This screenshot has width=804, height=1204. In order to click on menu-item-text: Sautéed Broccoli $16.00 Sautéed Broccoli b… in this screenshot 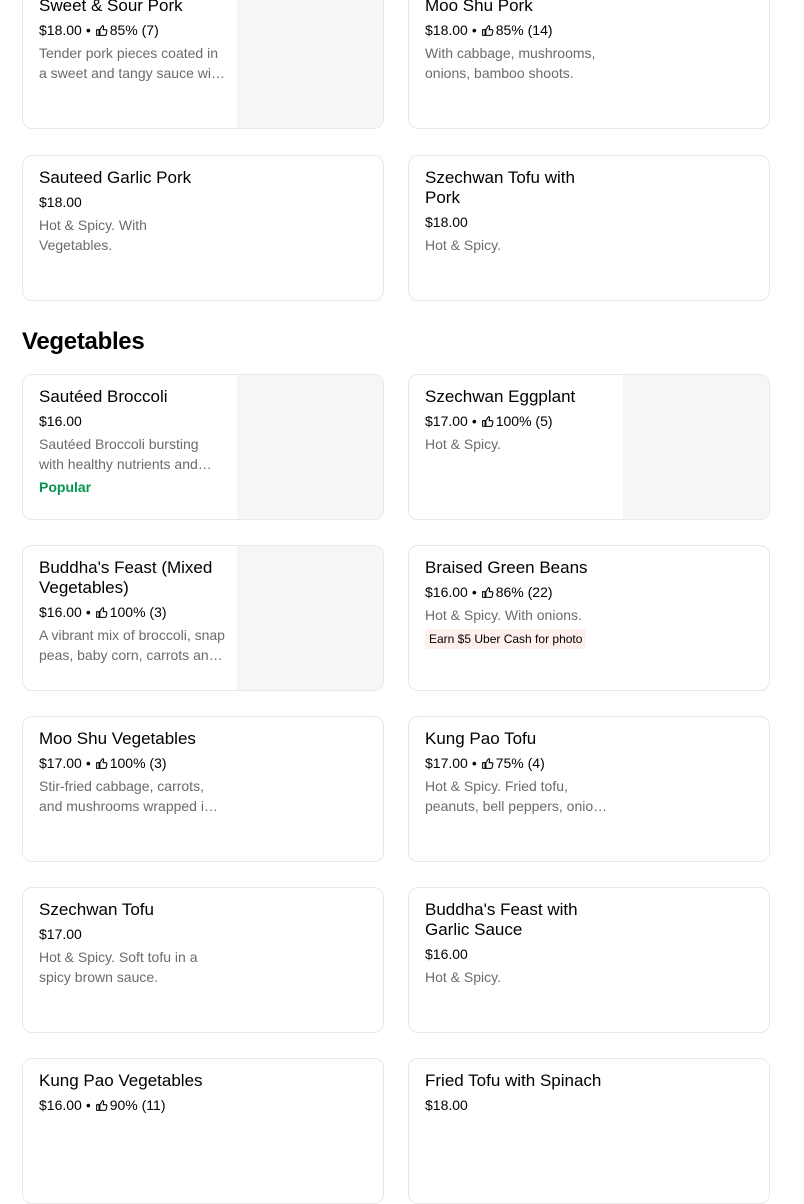, I will do `click(133, 441)`.